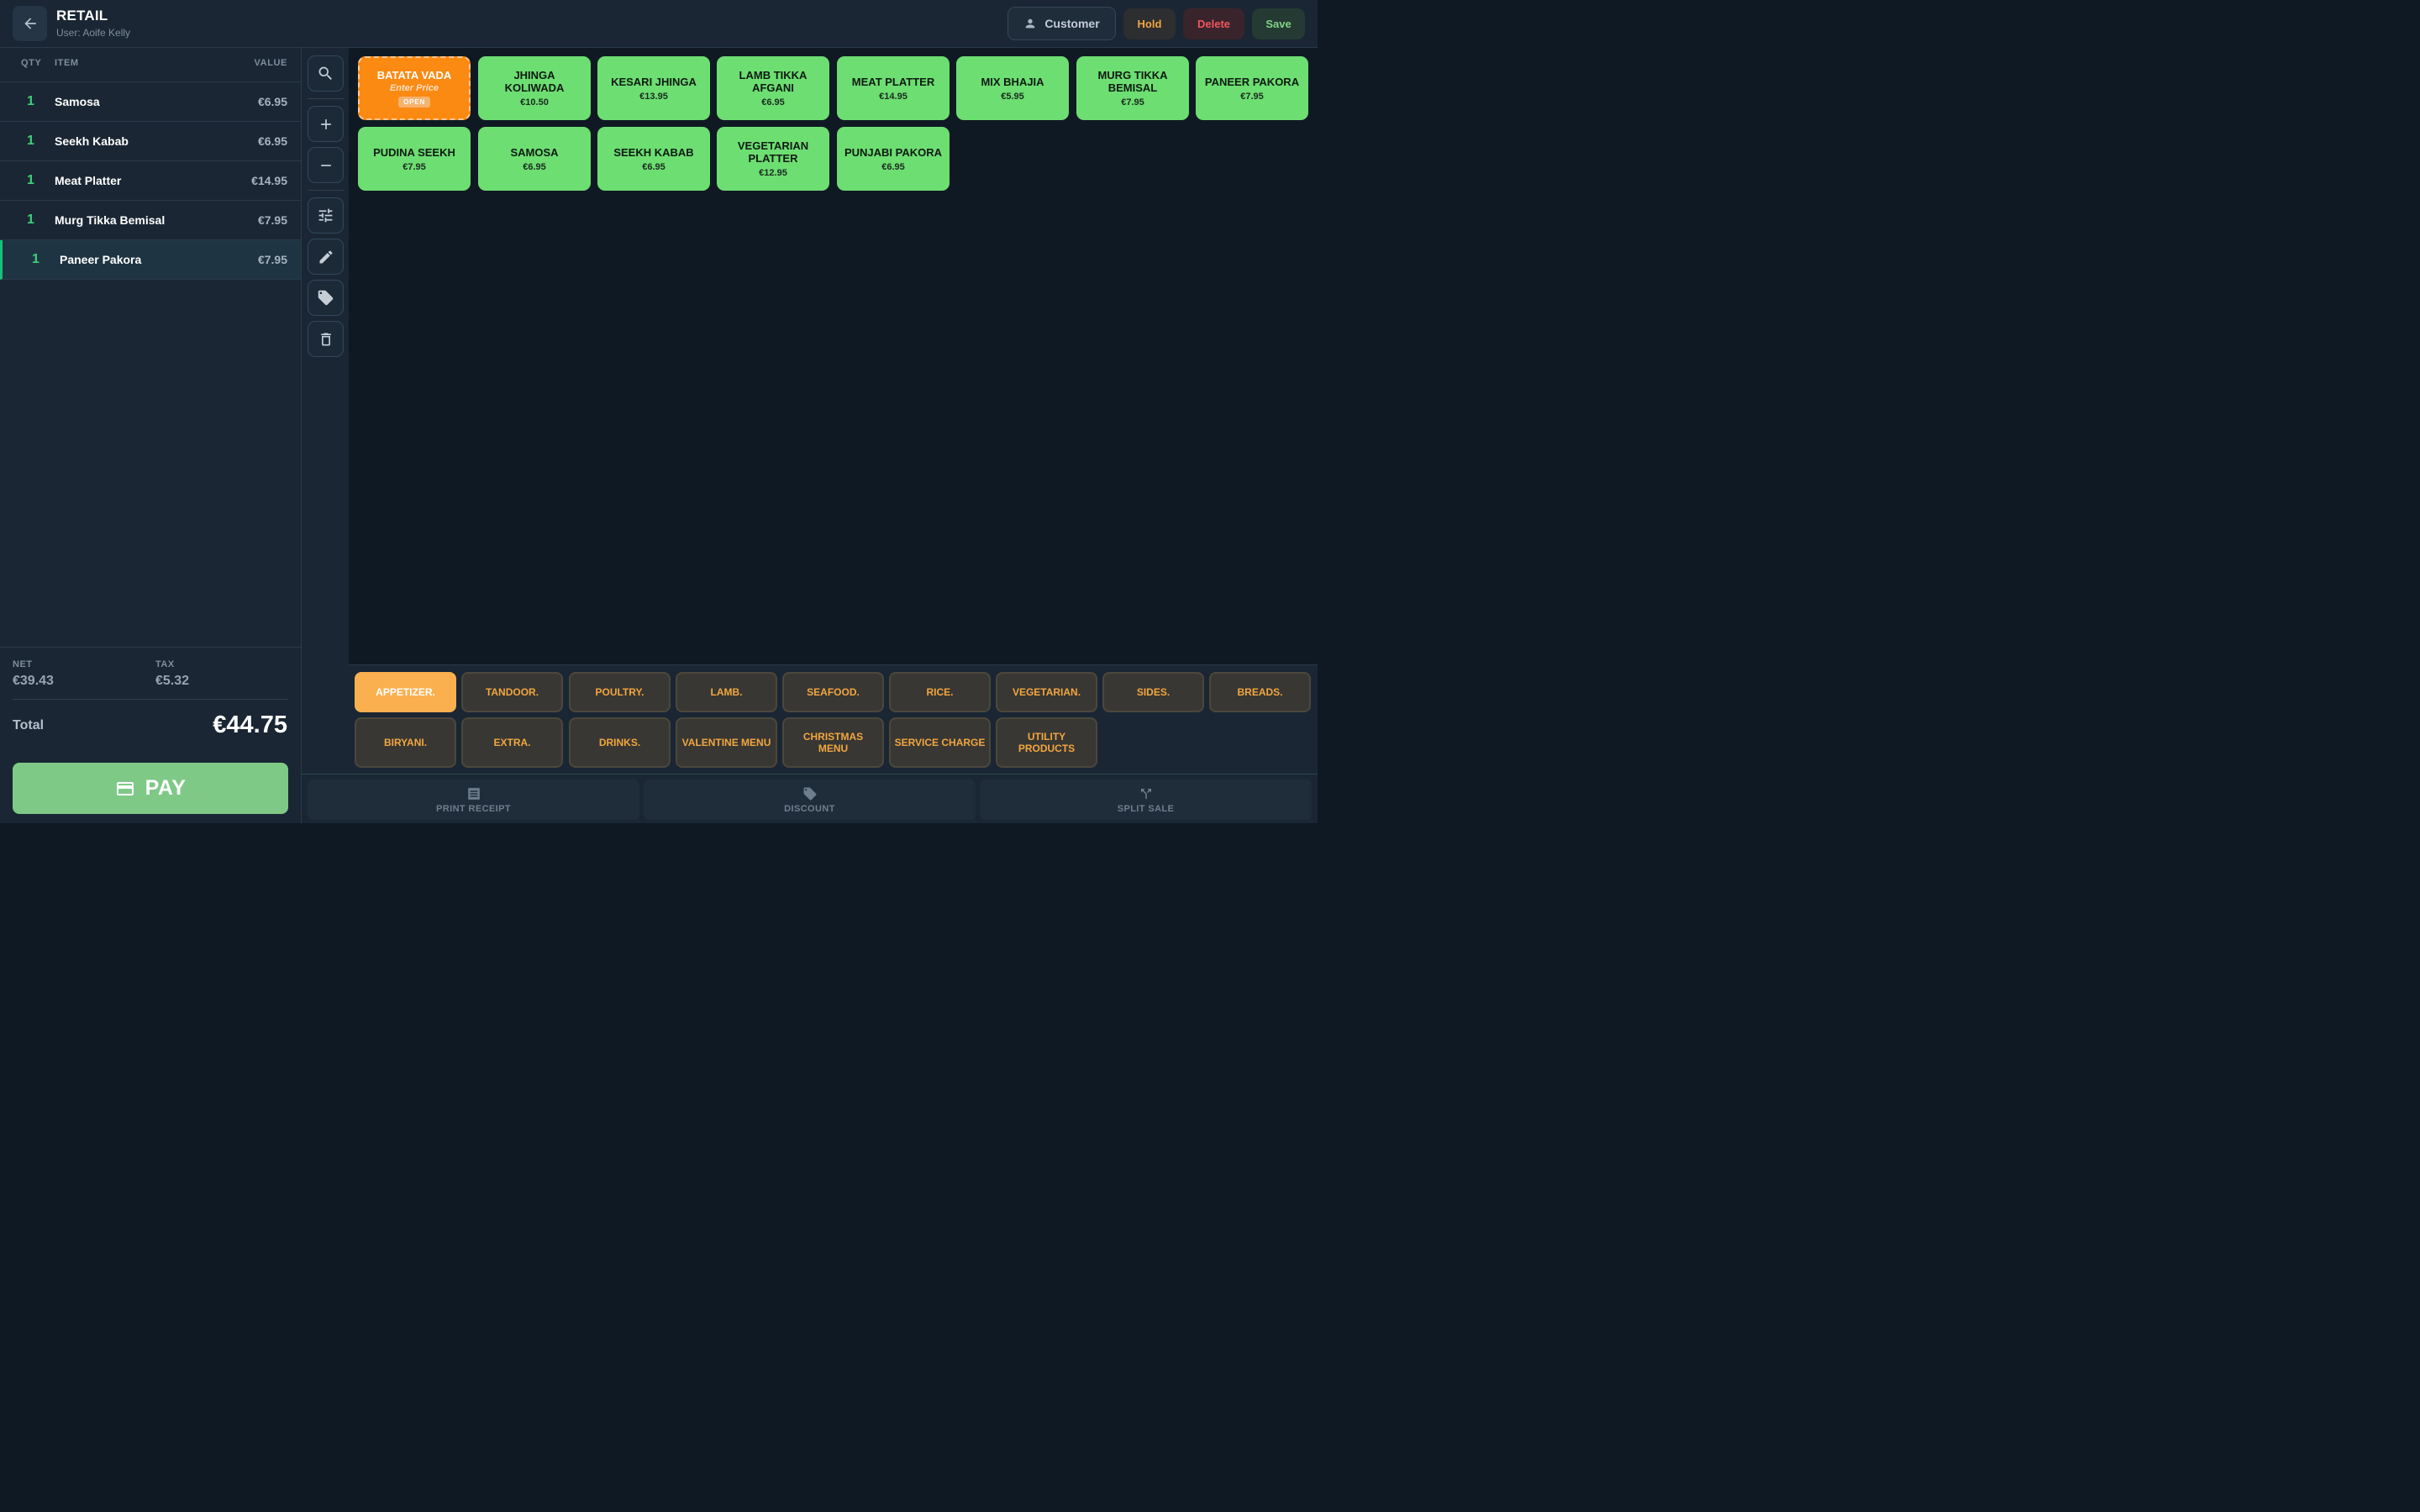 The width and height of the screenshot is (2420, 1512). What do you see at coordinates (94, 33) in the screenshot?
I see `current-user: User: Aoife Kelly` at bounding box center [94, 33].